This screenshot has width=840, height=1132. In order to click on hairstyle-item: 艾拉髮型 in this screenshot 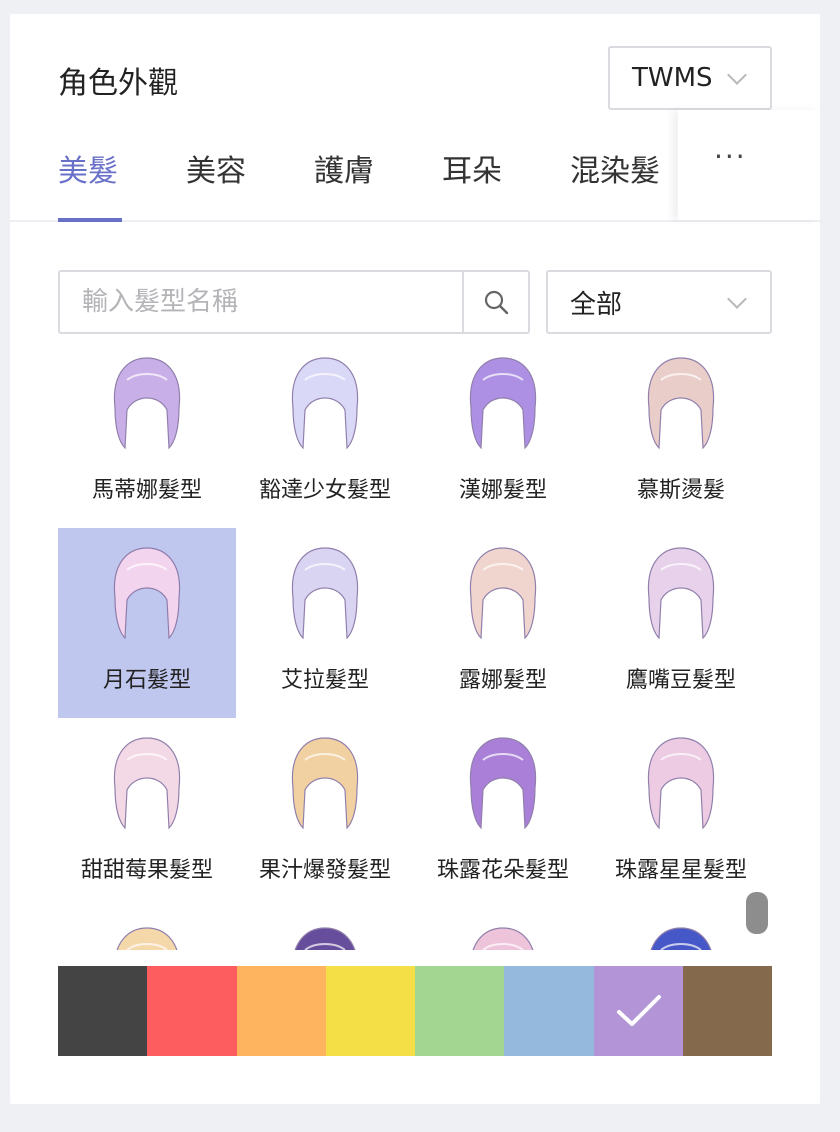, I will do `click(325, 623)`.